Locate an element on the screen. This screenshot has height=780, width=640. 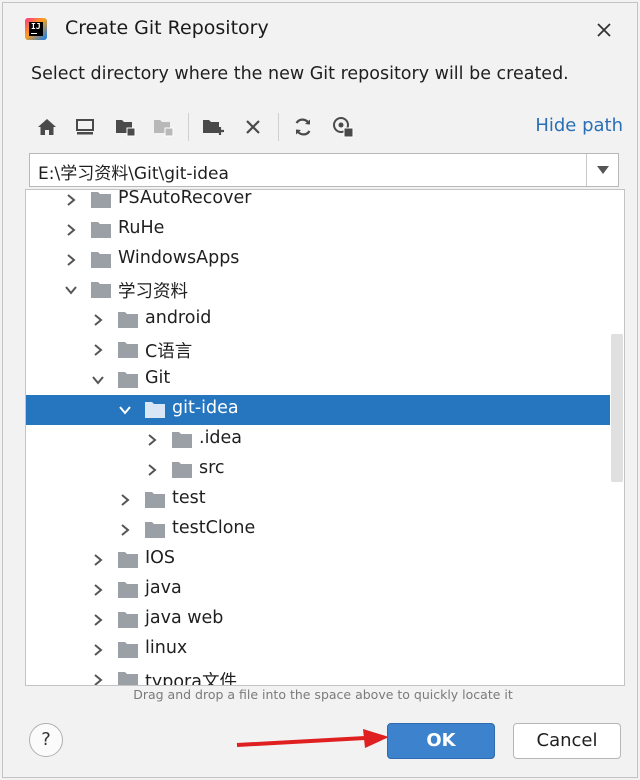
tree-item-label: typora文件 is located at coordinates (191, 679).